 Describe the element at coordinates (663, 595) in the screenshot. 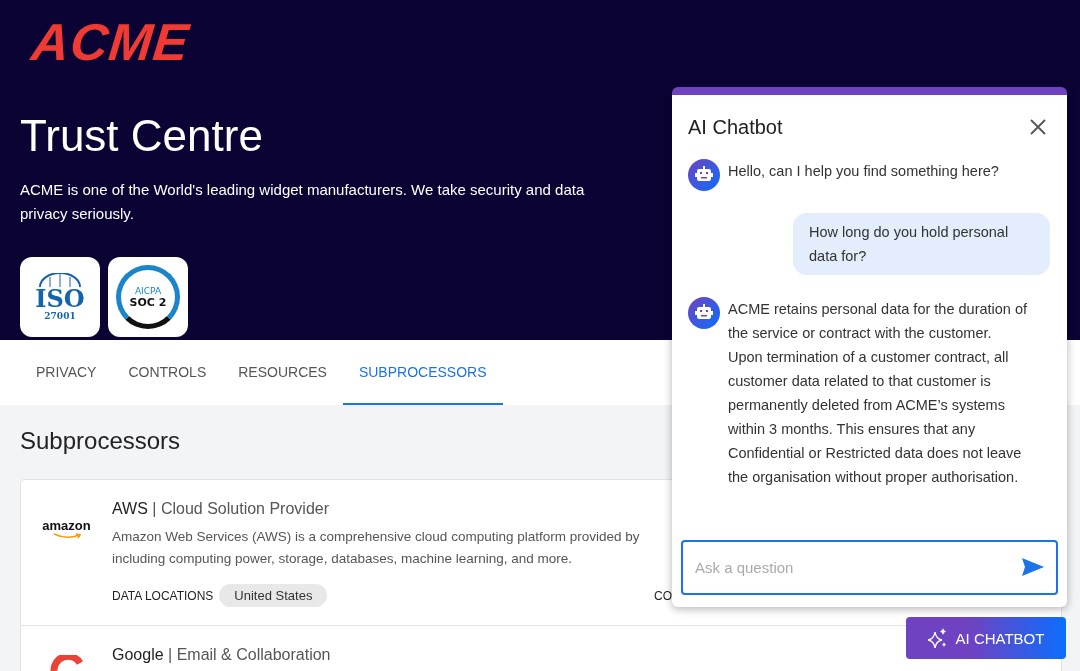

I see `compliance-label: CO` at that location.